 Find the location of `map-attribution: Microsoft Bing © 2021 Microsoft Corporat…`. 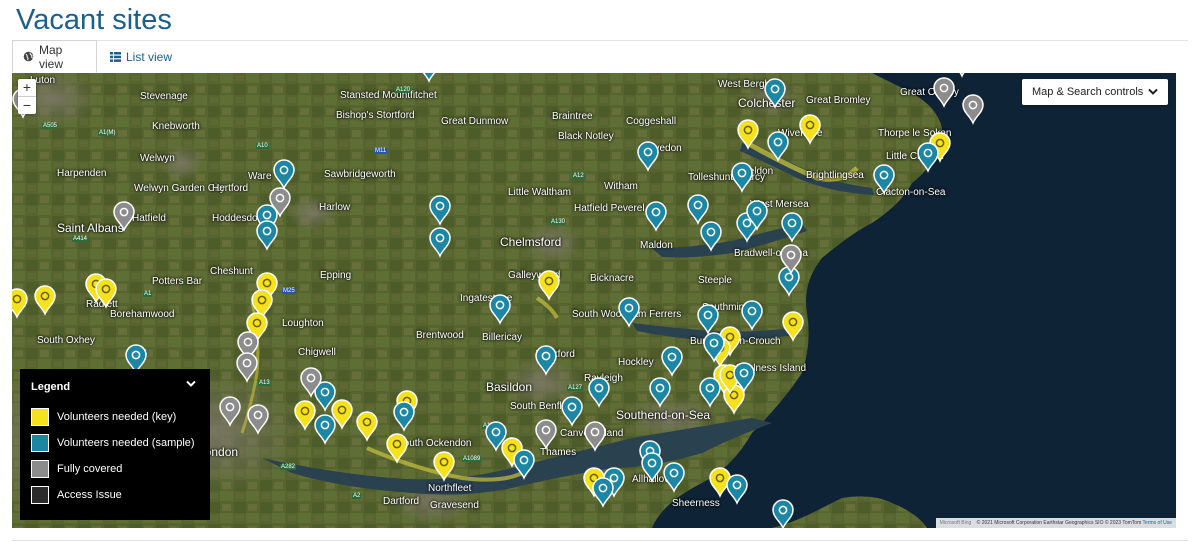

map-attribution: Microsoft Bing © 2021 Microsoft Corporat… is located at coordinates (1055, 523).